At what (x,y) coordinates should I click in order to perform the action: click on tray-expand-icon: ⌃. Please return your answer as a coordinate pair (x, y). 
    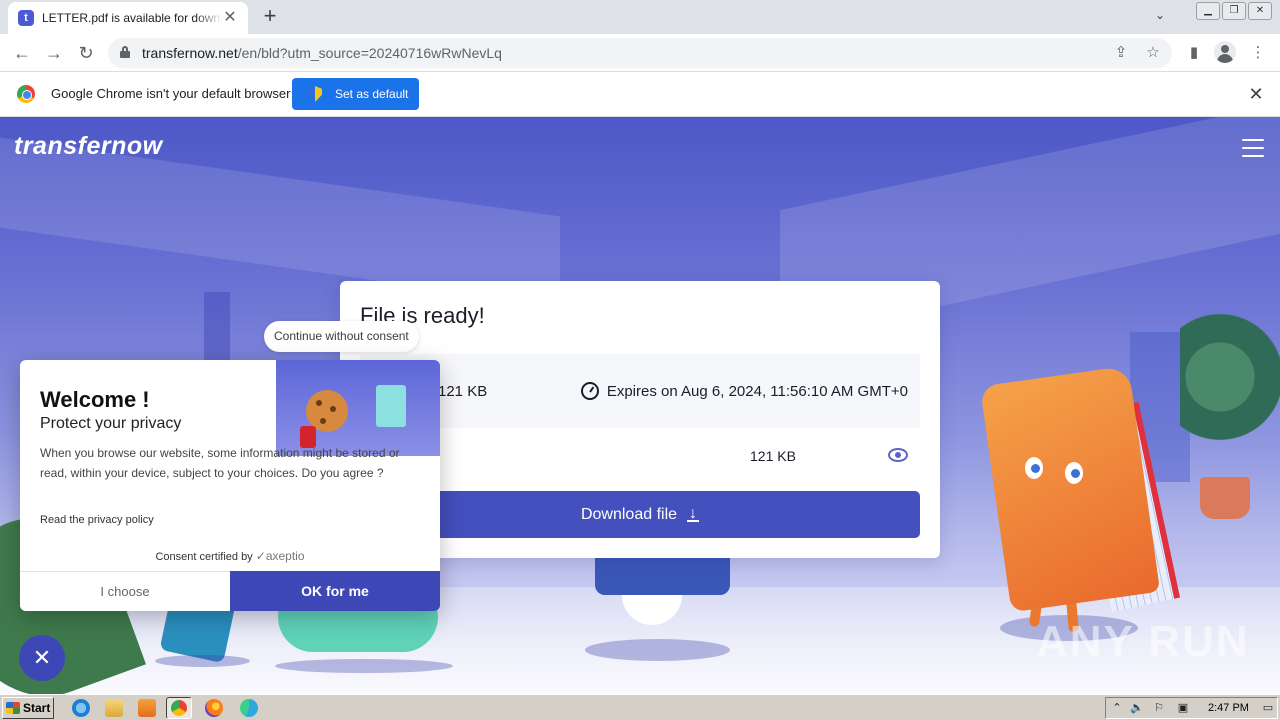
    Looking at the image, I should click on (1117, 708).